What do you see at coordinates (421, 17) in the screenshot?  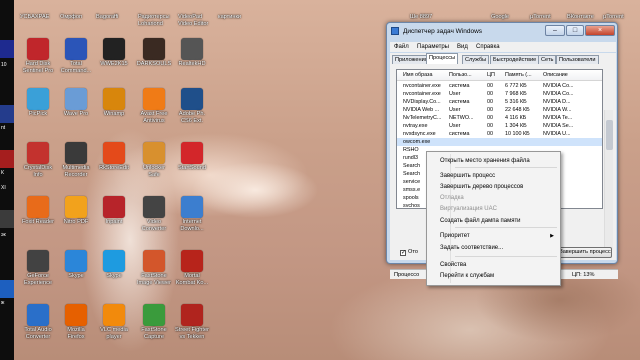 I see `top-icon-label: Ше 8897` at bounding box center [421, 17].